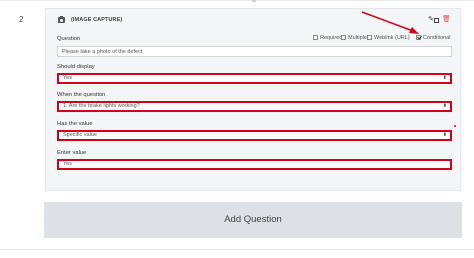  I want to click on camera-icon, so click(61, 19).